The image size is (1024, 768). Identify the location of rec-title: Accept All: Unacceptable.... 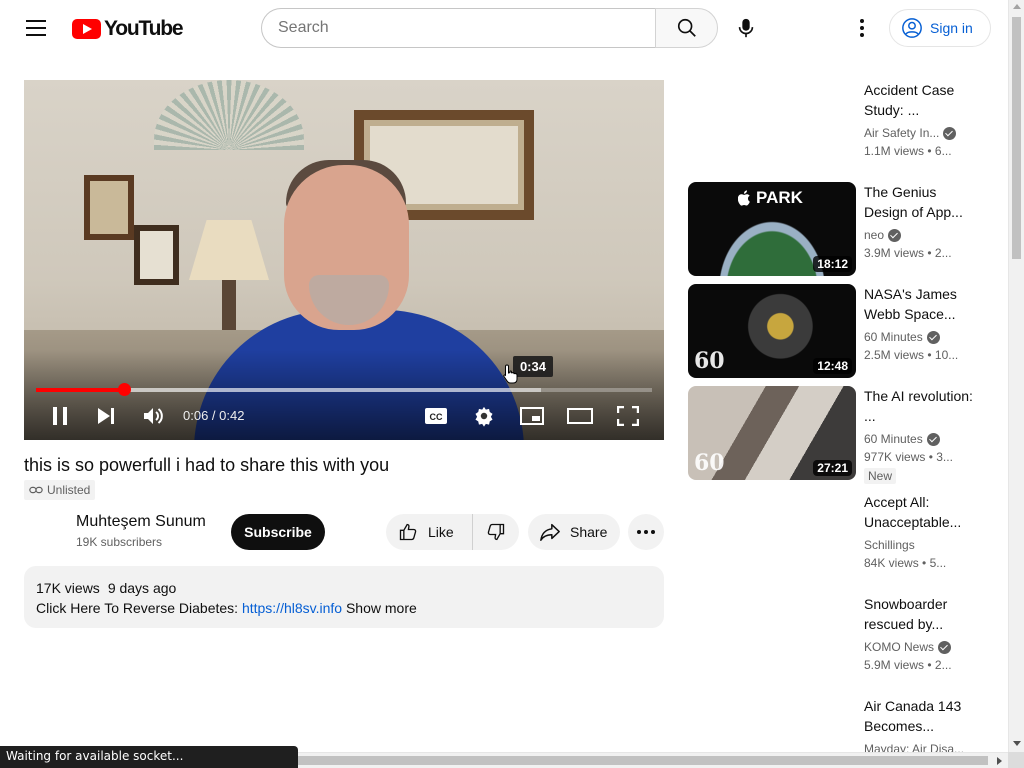
(919, 512).